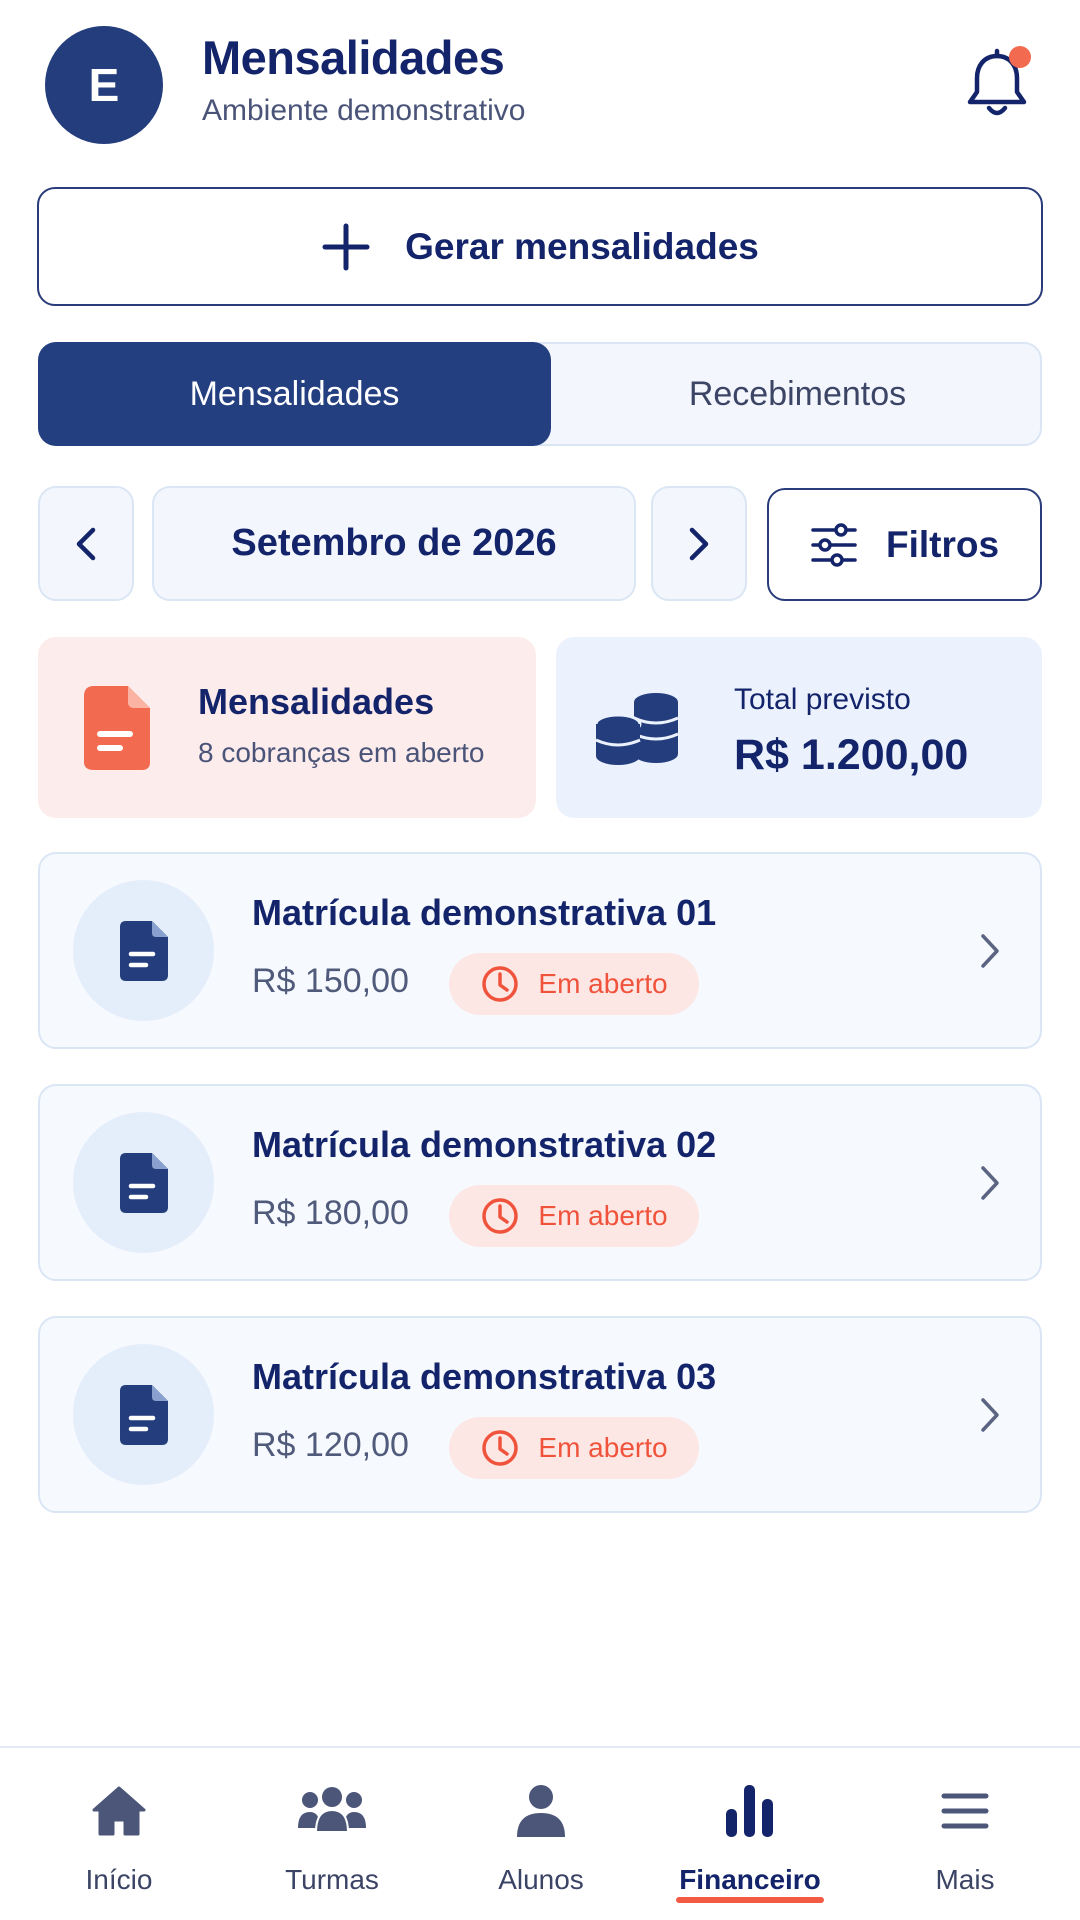 The height and width of the screenshot is (1920, 1080). What do you see at coordinates (119, 1811) in the screenshot?
I see `home-icon` at bounding box center [119, 1811].